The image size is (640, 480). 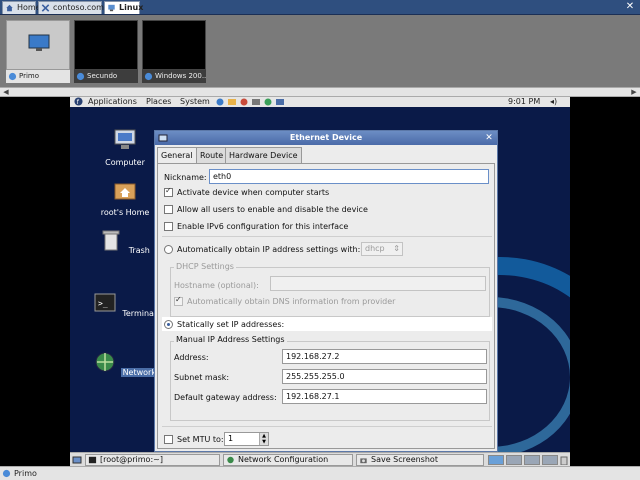 I want to click on desktop-icon-computer: Computer, so click(x=125, y=147).